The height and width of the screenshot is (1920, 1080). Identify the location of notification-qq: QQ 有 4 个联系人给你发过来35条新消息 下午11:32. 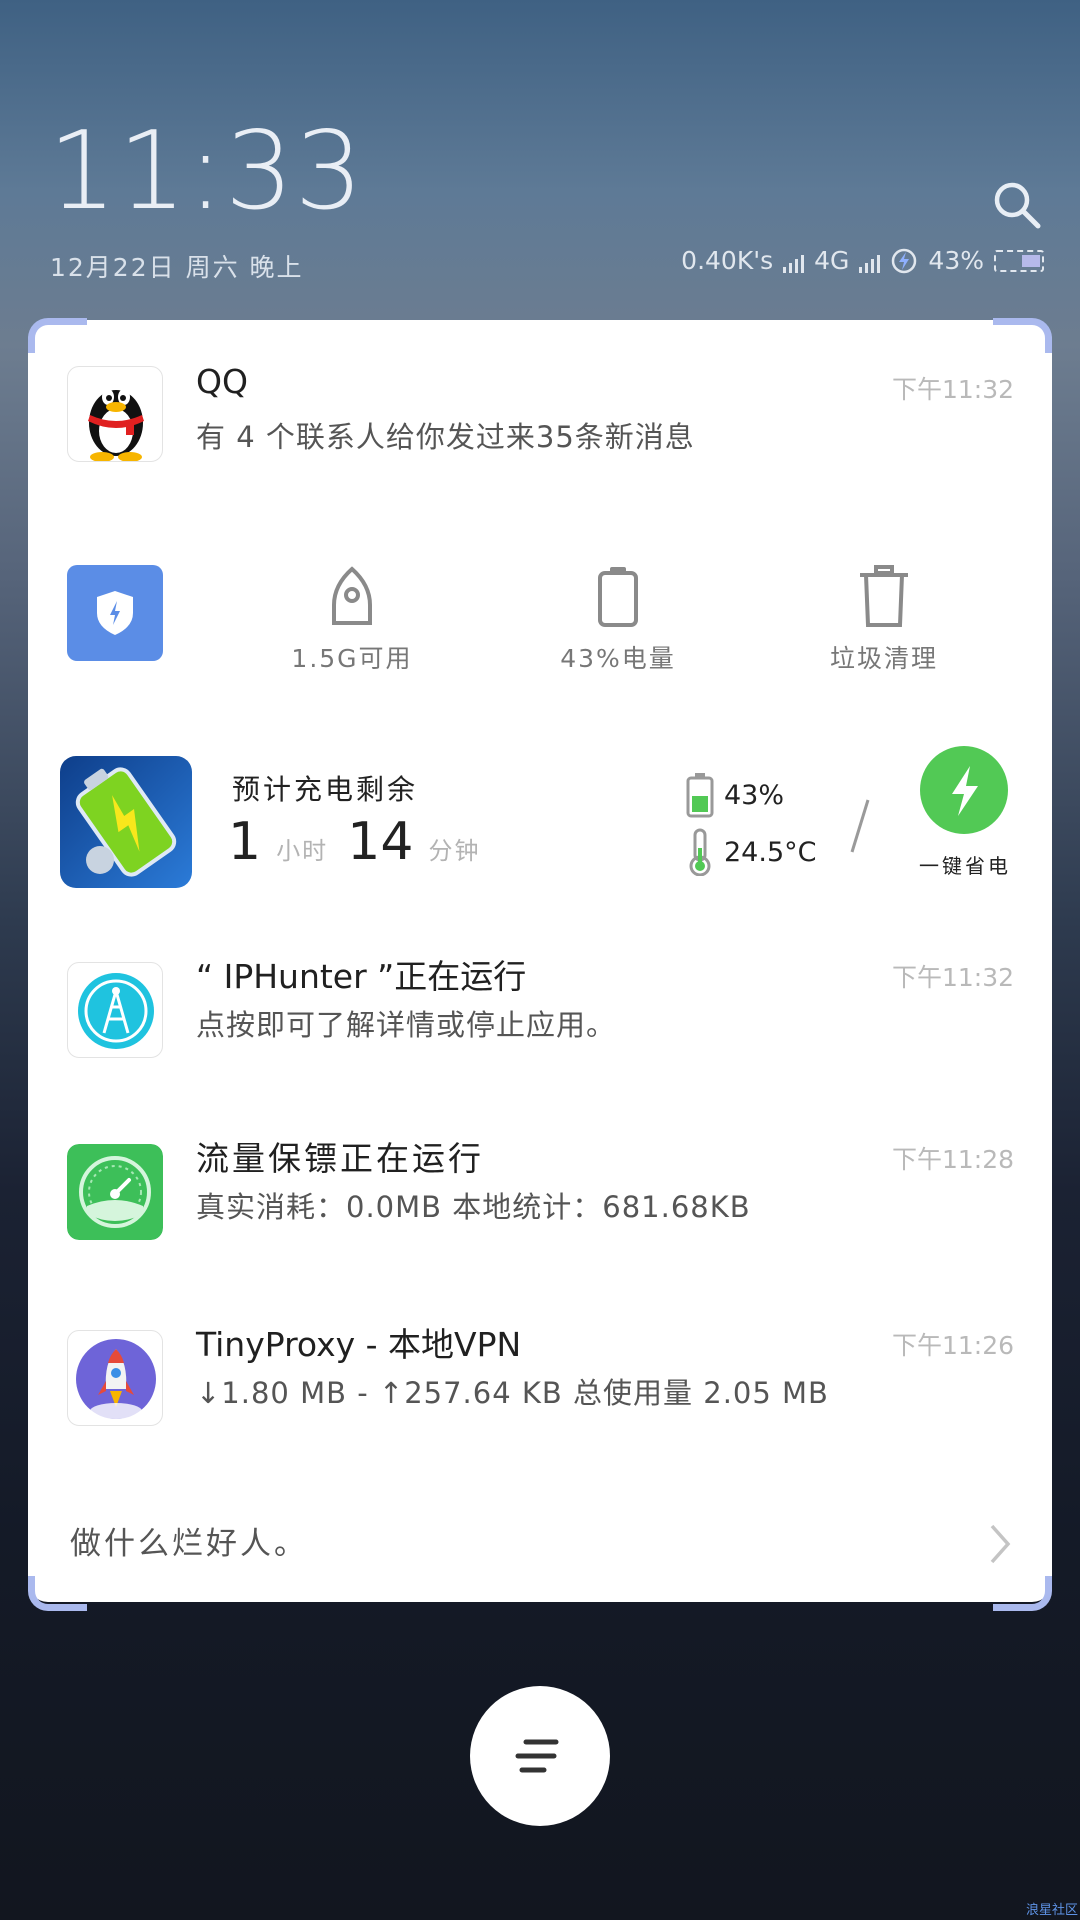
(540, 423).